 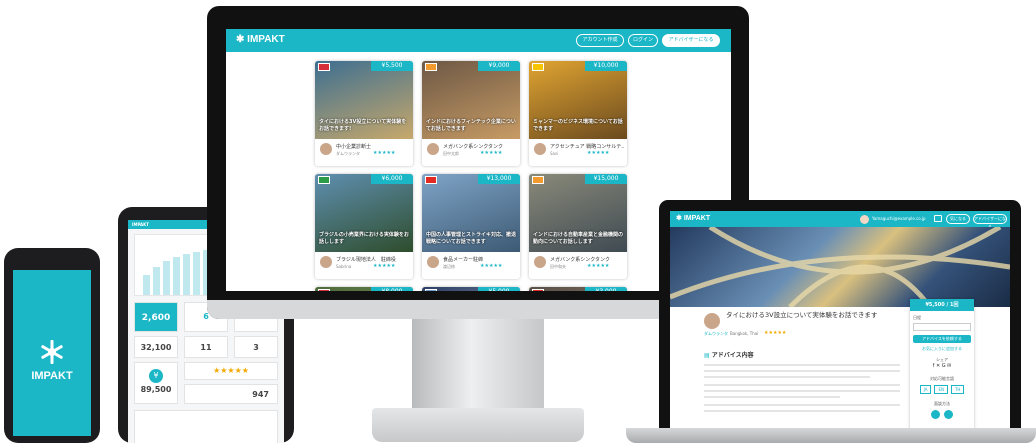 What do you see at coordinates (451, 153) in the screenshot?
I see `advisor-sub: 田中太郎` at bounding box center [451, 153].